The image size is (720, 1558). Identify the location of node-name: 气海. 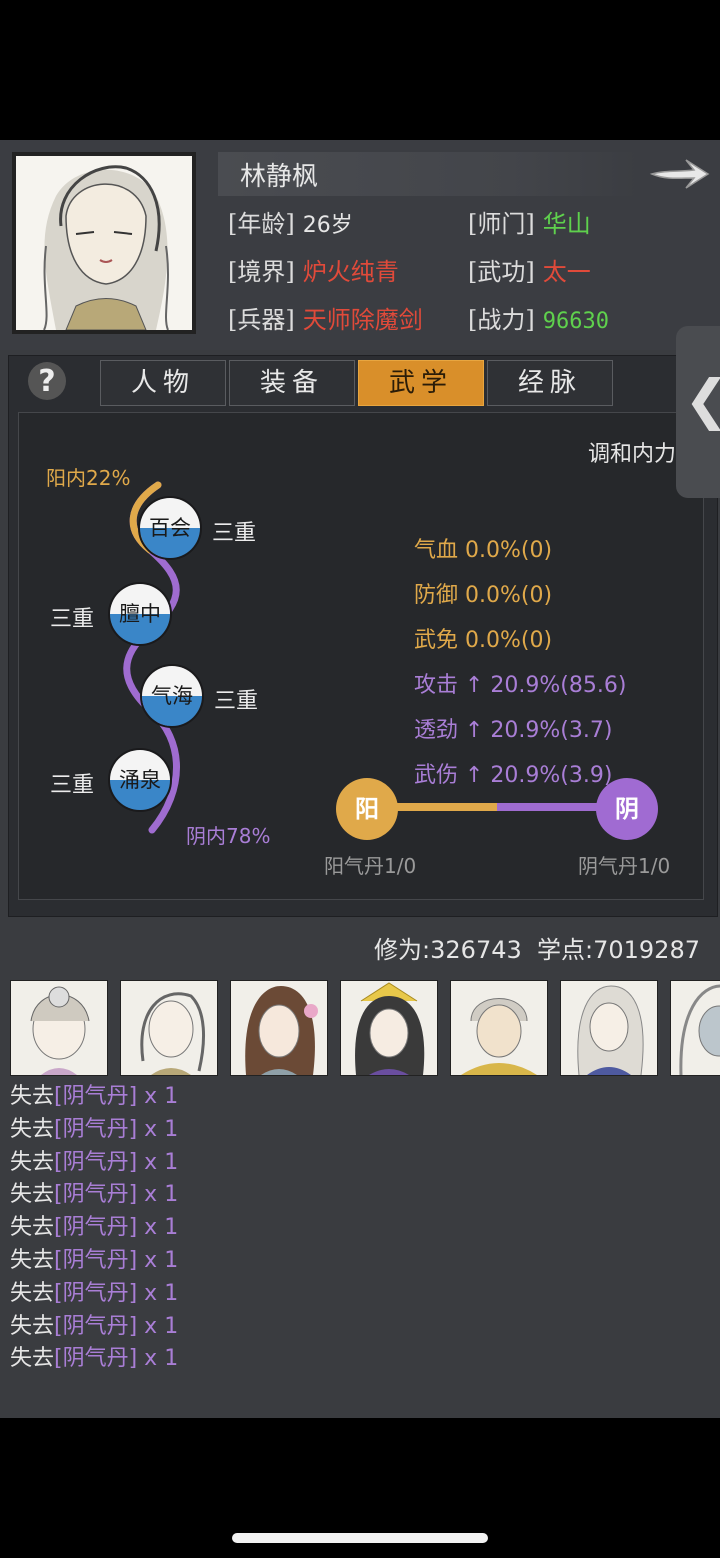
(172, 696).